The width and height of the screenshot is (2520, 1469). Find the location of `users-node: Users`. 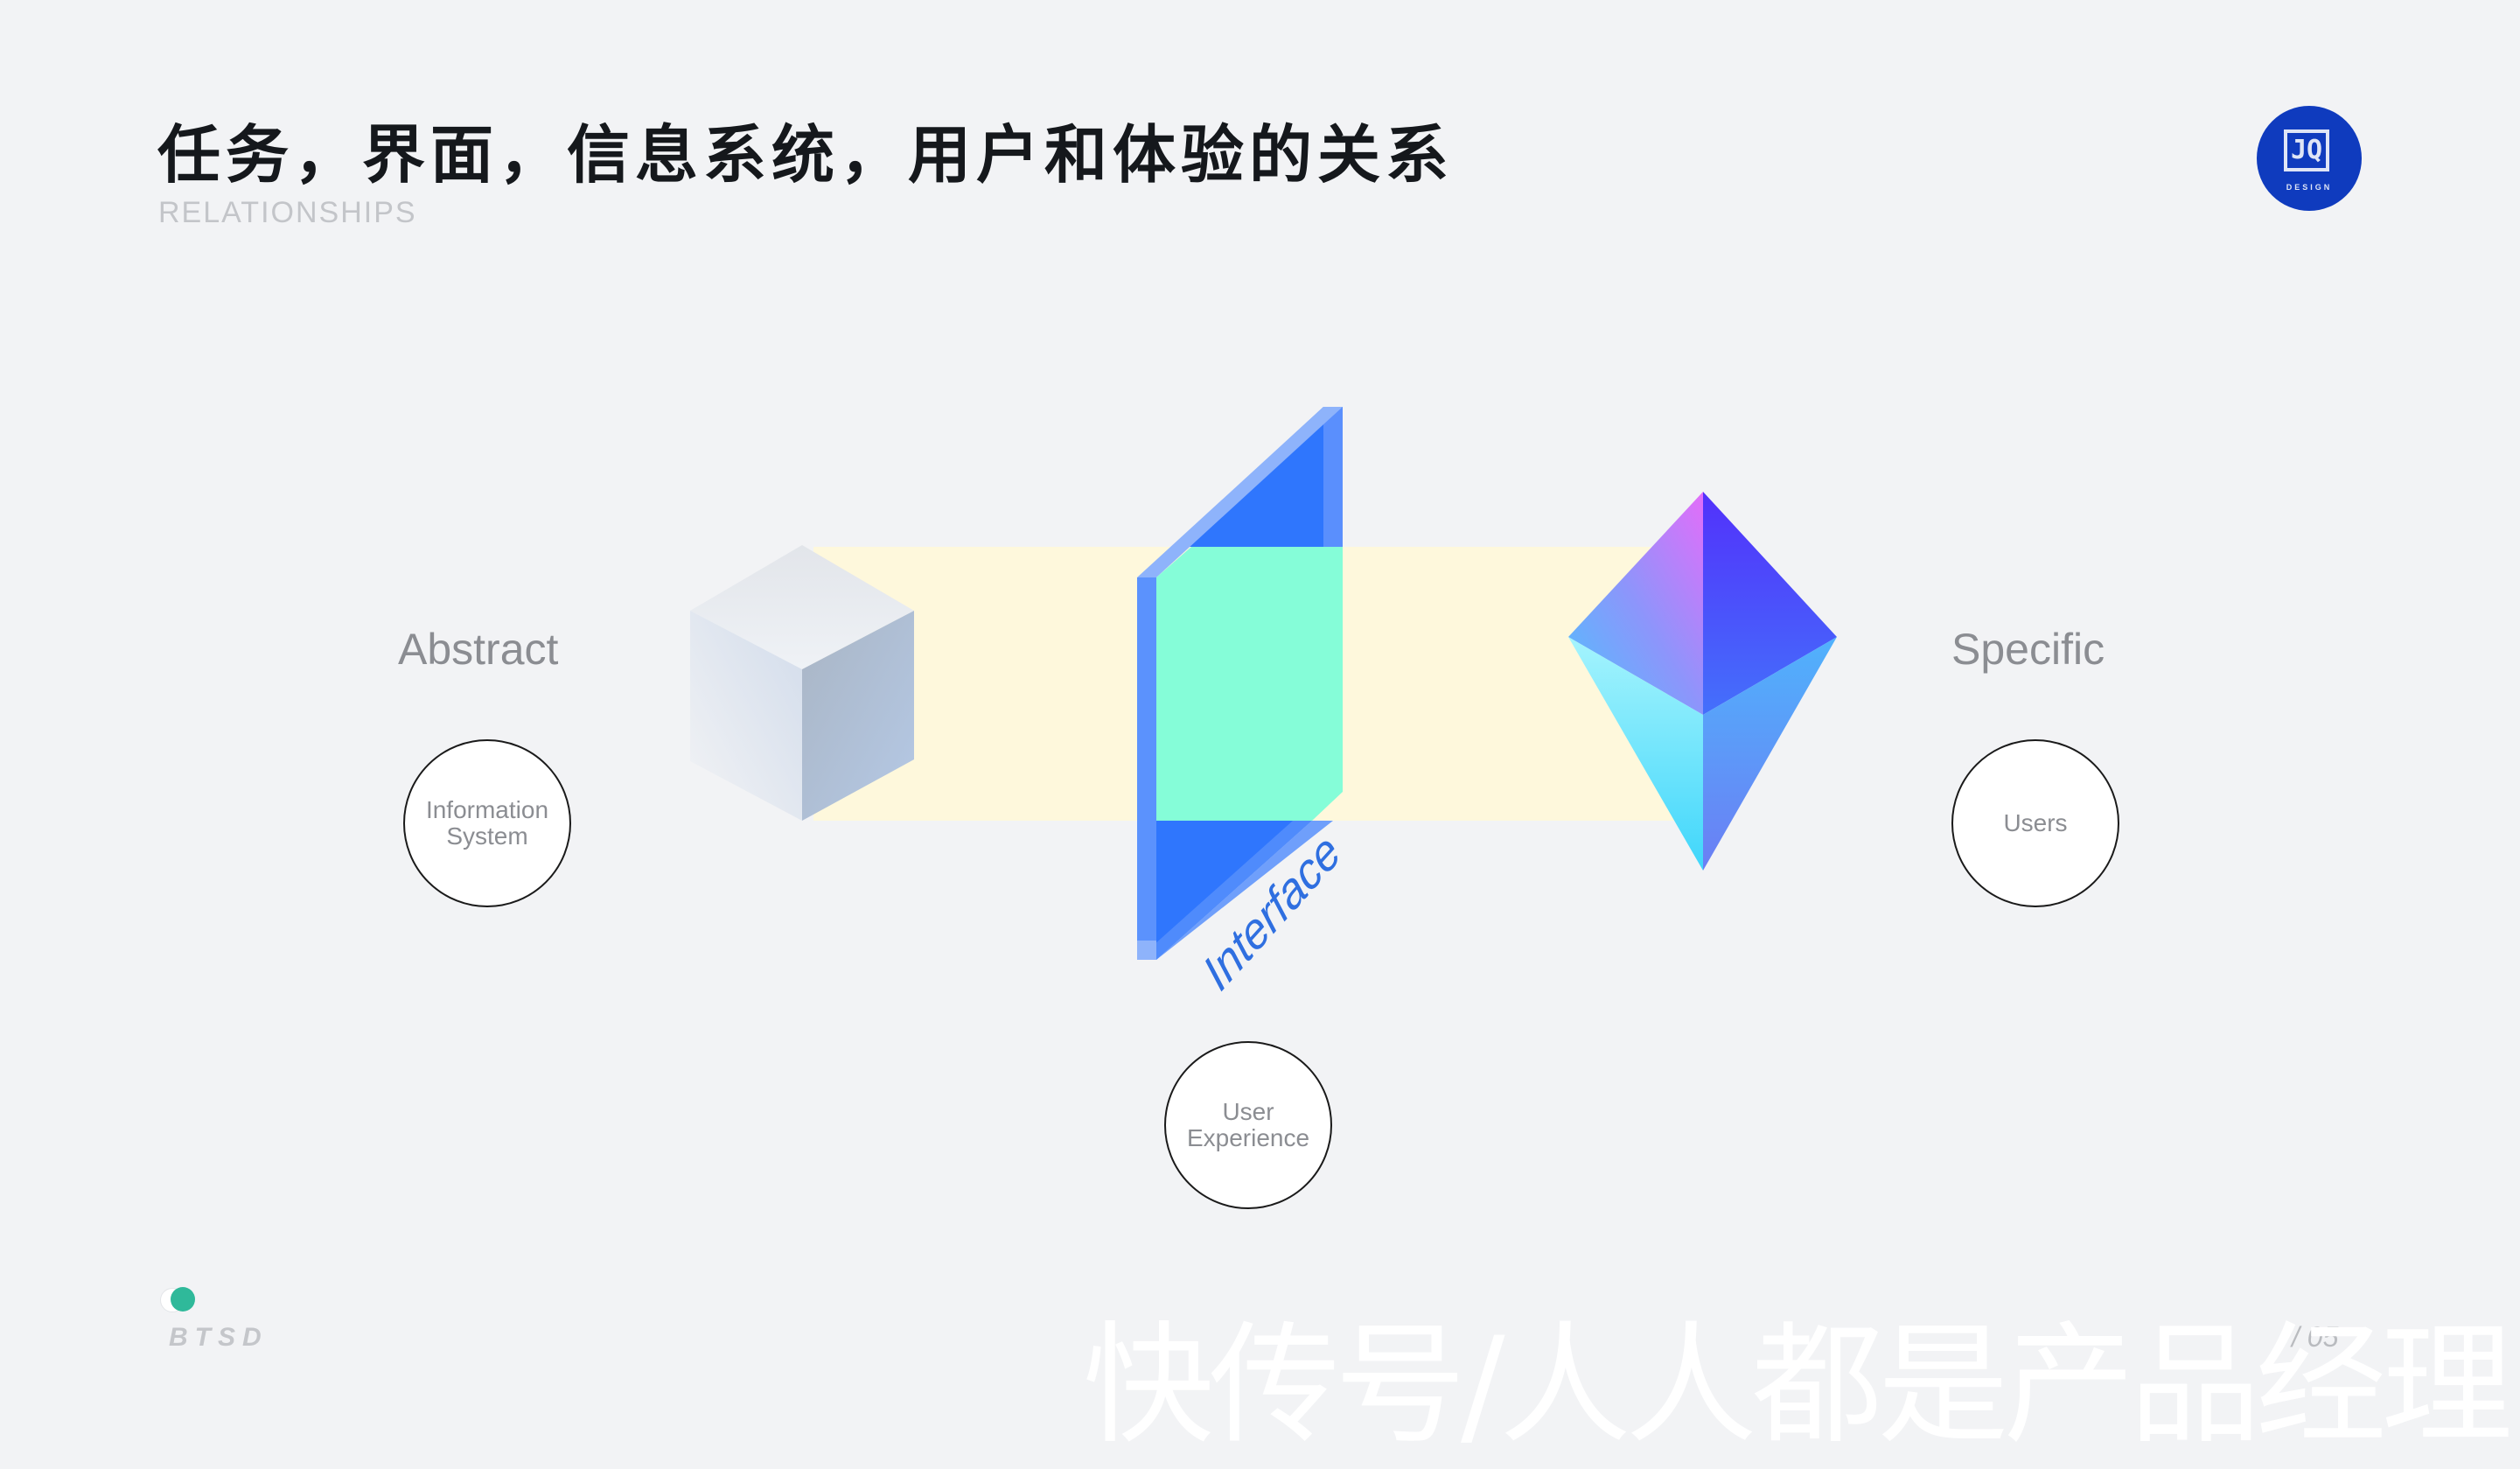

users-node: Users is located at coordinates (2035, 823).